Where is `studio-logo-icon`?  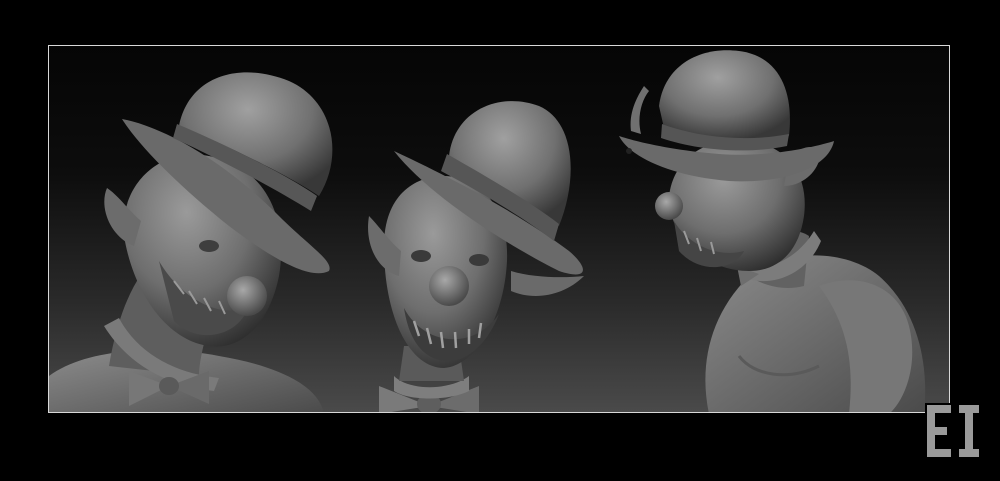
studio-logo-icon is located at coordinates (953, 431).